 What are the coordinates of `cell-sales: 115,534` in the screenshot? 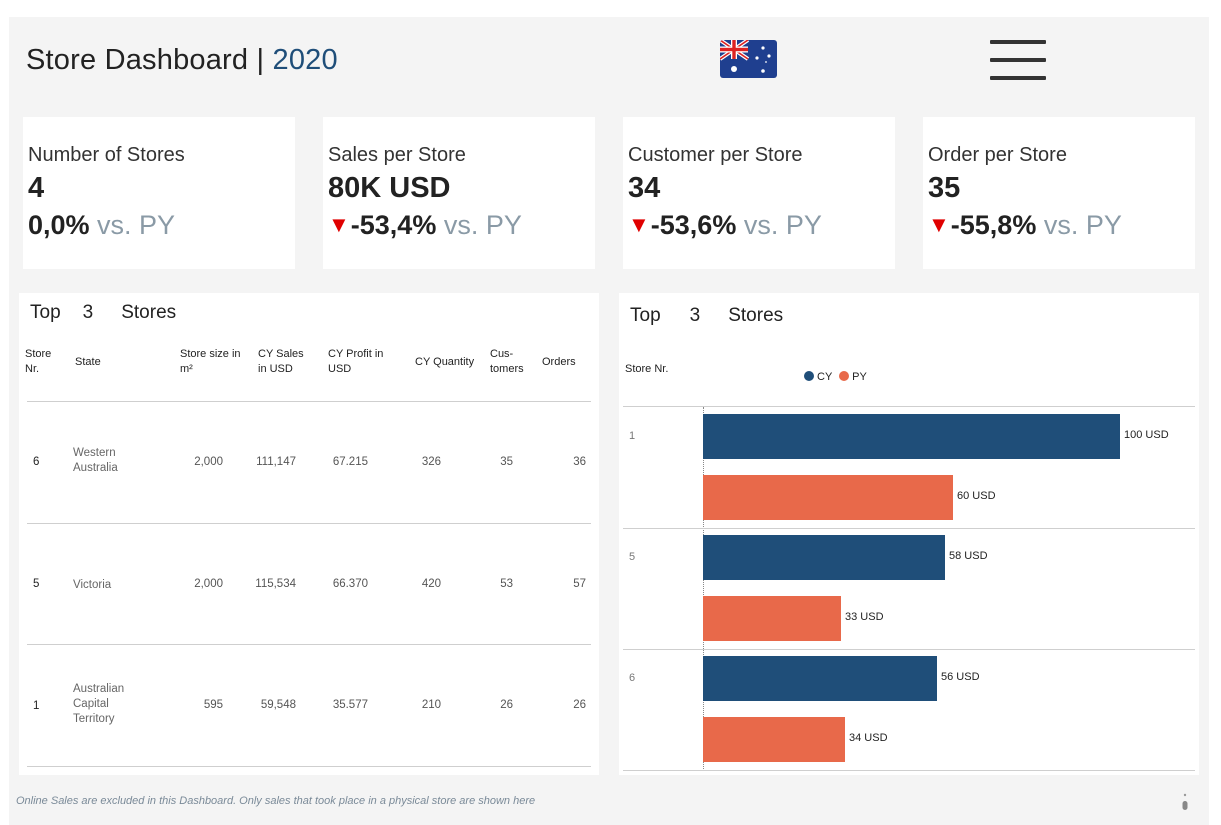 It's located at (275, 584).